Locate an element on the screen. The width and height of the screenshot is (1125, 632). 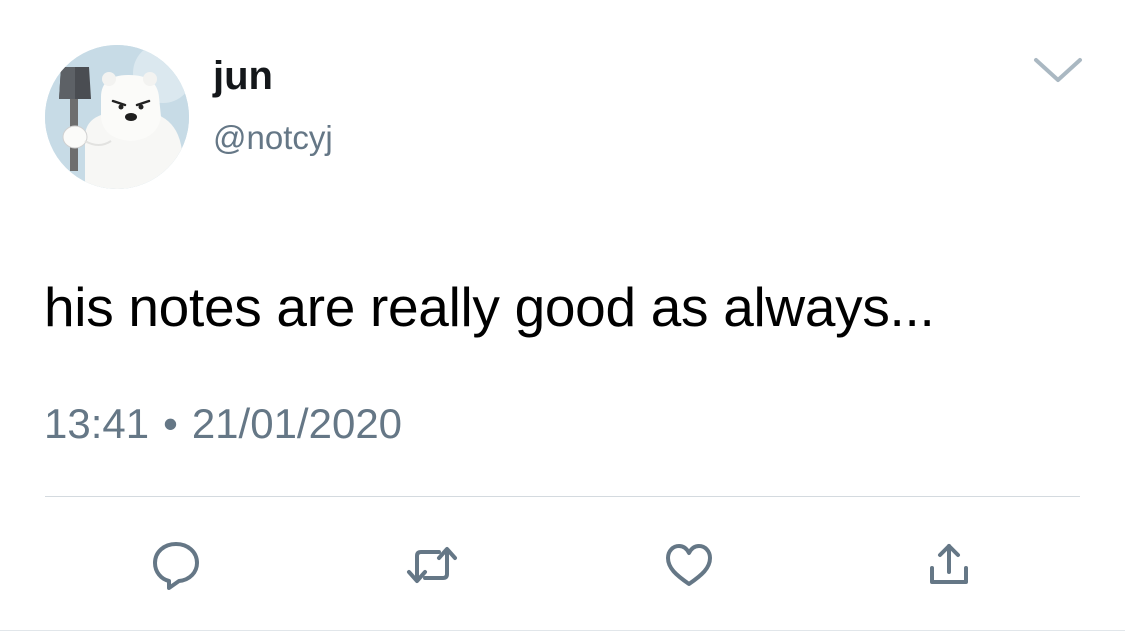
share-button is located at coordinates (949, 565).